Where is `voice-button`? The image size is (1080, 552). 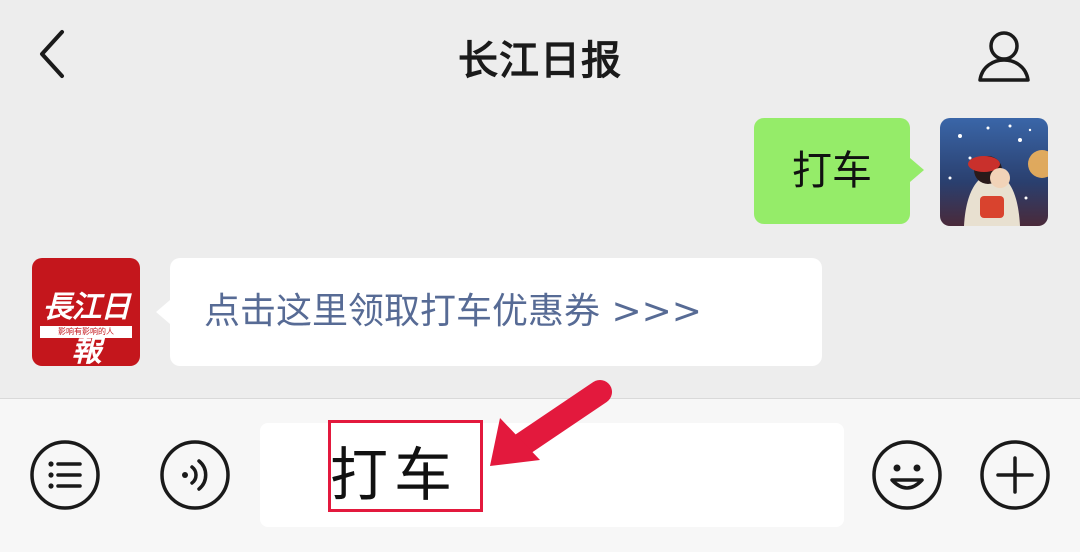 voice-button is located at coordinates (195, 475).